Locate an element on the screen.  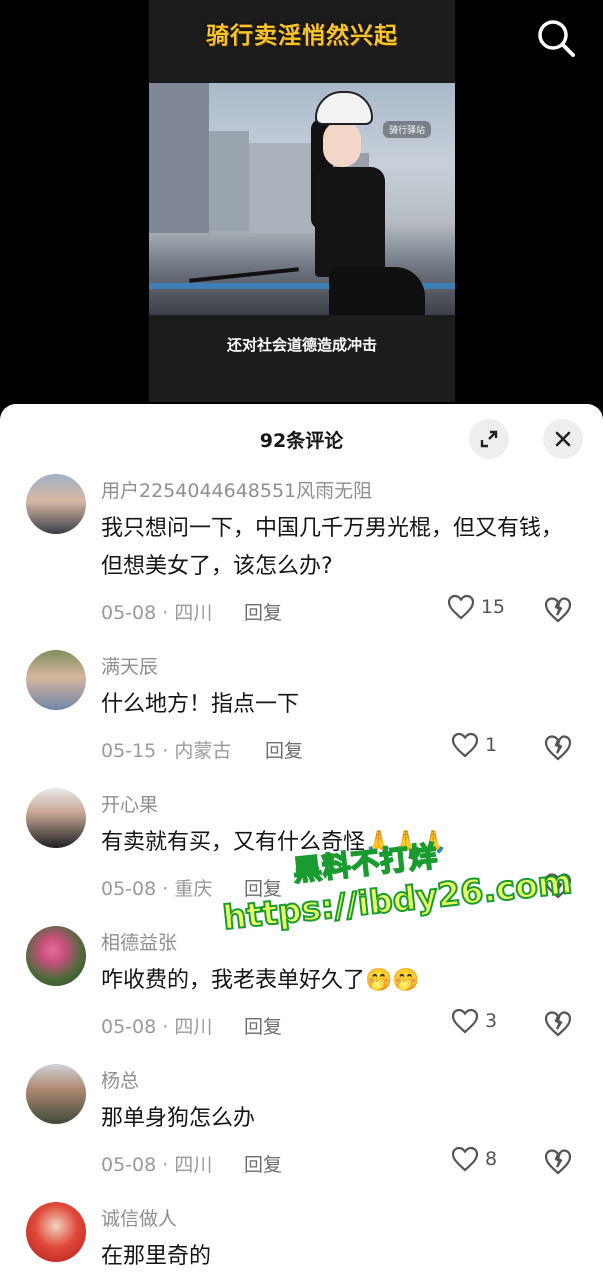
comment-username: 开心果 is located at coordinates (129, 803).